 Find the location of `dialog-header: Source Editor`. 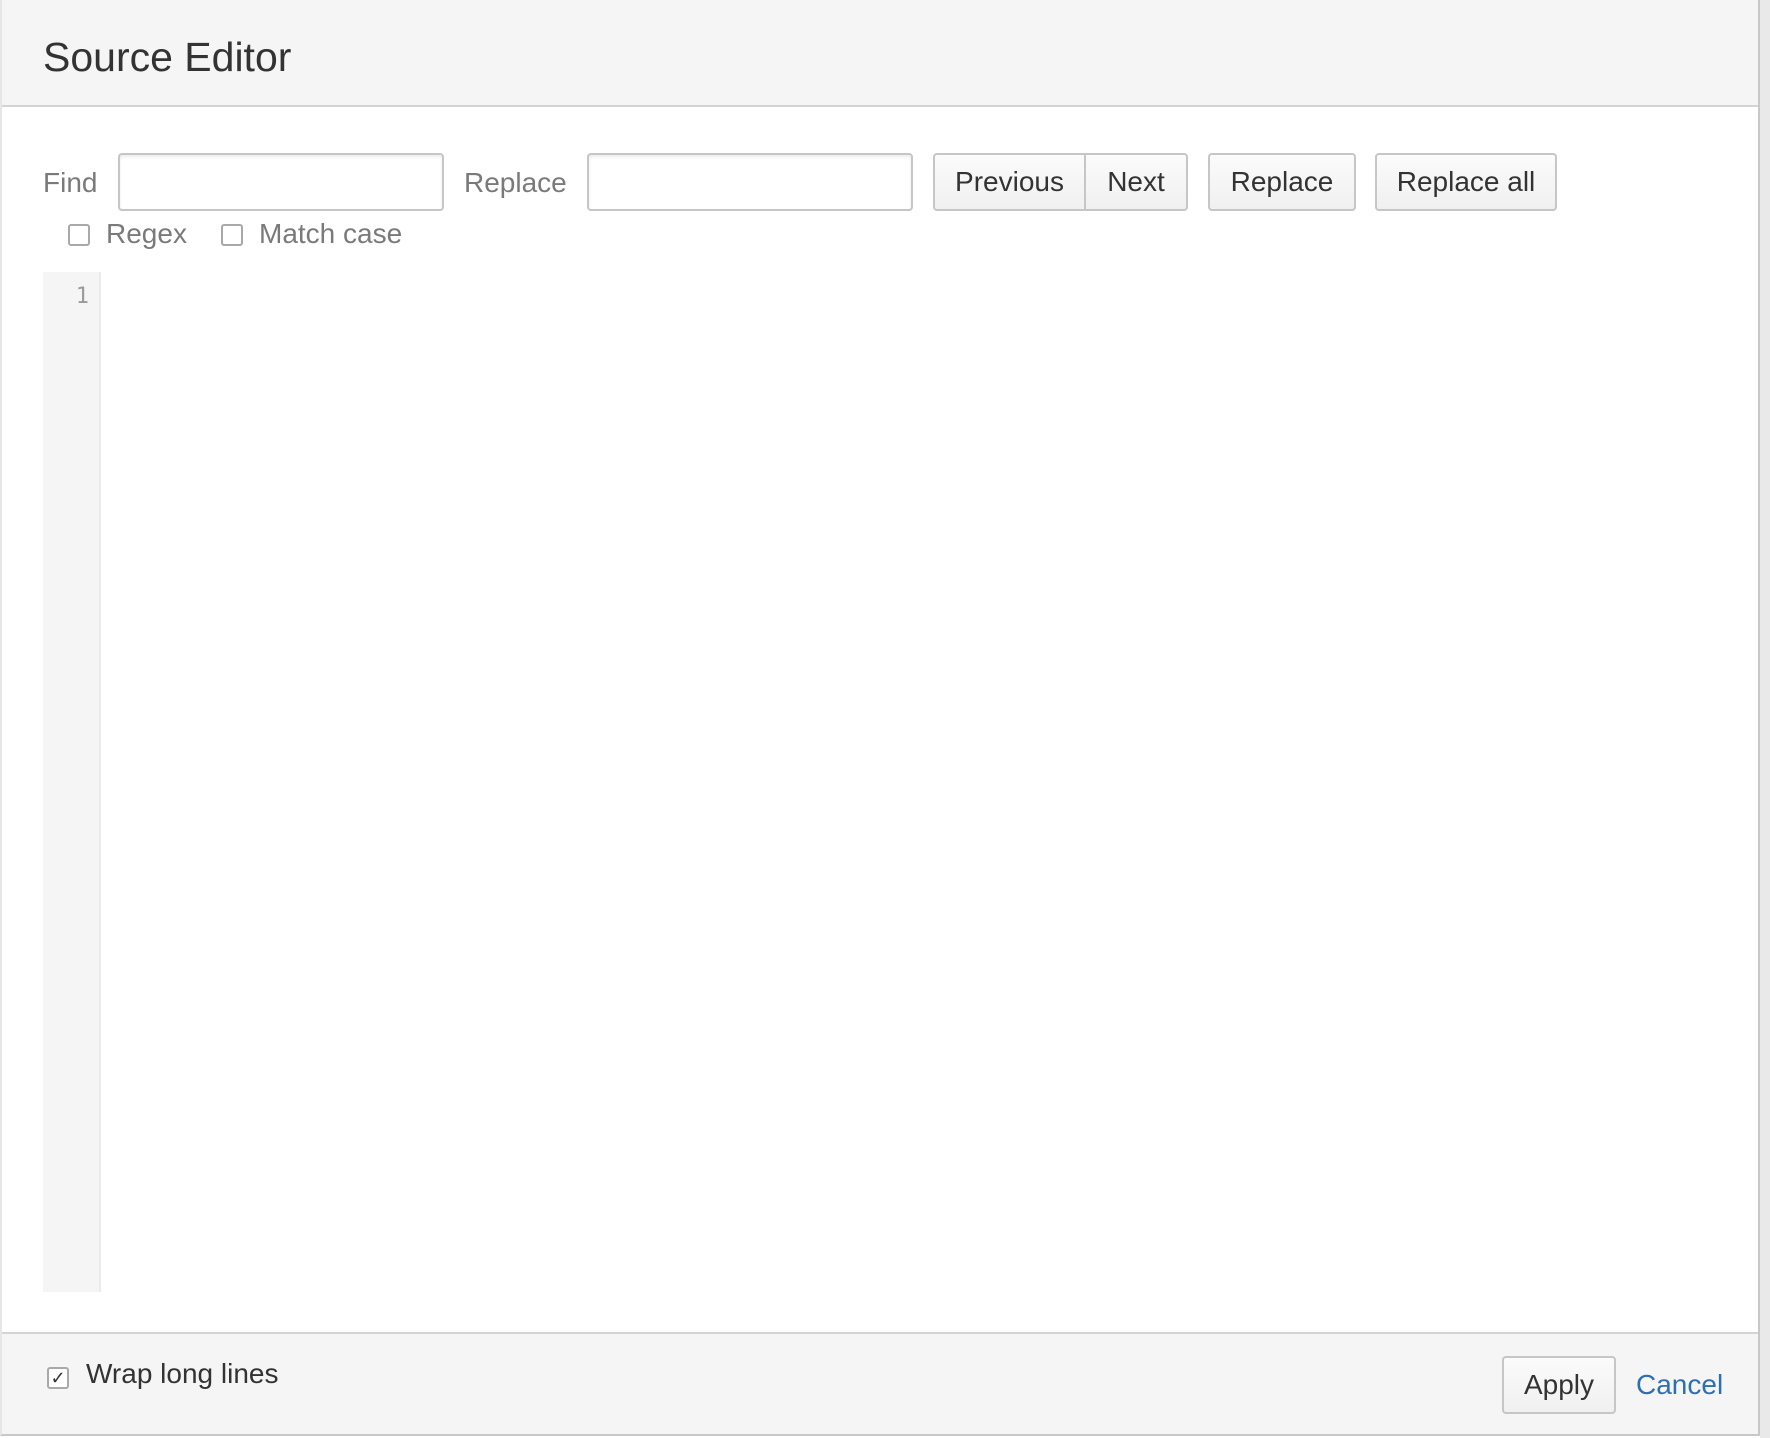

dialog-header: Source Editor is located at coordinates (880, 53).